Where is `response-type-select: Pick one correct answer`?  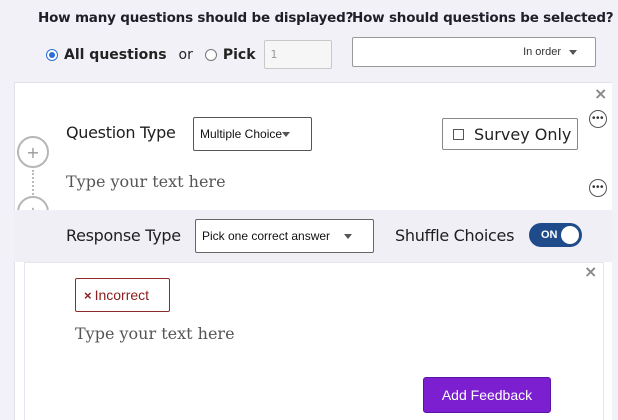
response-type-select: Pick one correct answer is located at coordinates (284, 236).